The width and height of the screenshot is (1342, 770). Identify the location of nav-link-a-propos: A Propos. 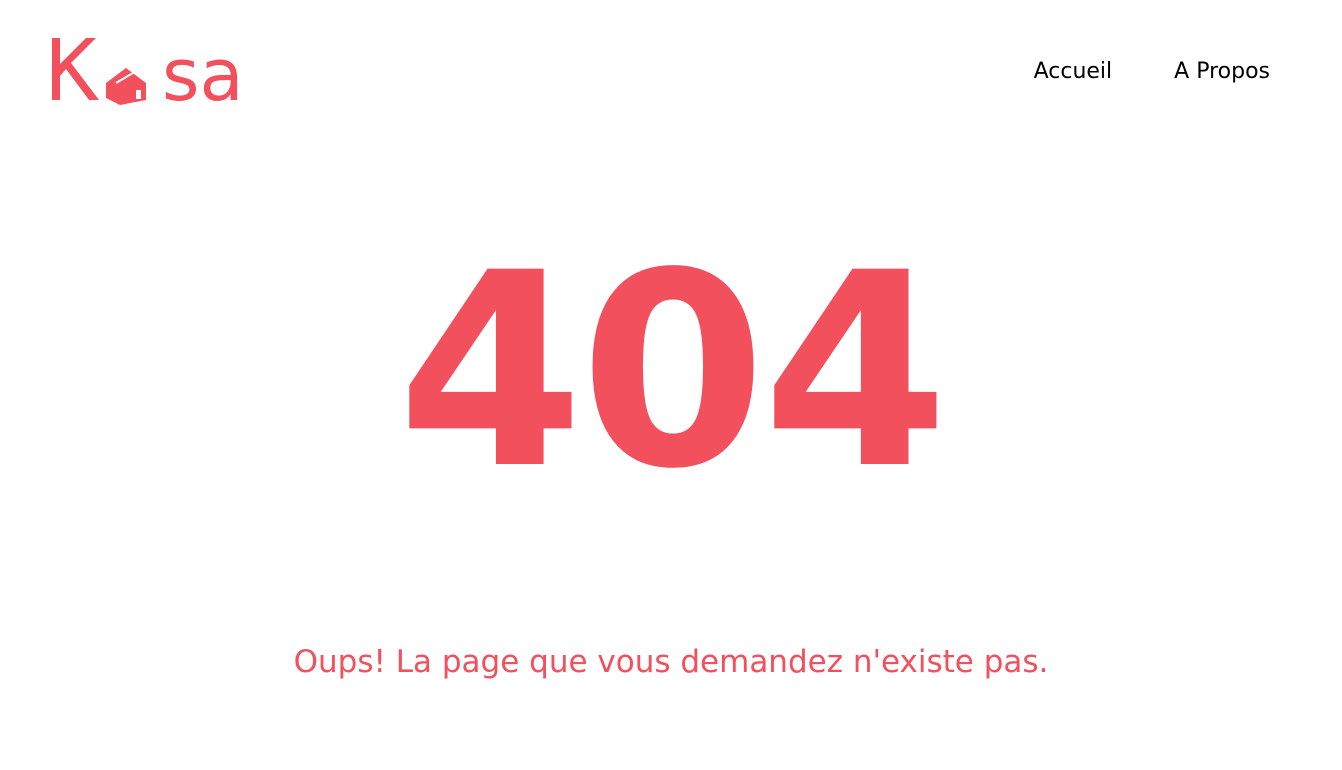
(1222, 72).